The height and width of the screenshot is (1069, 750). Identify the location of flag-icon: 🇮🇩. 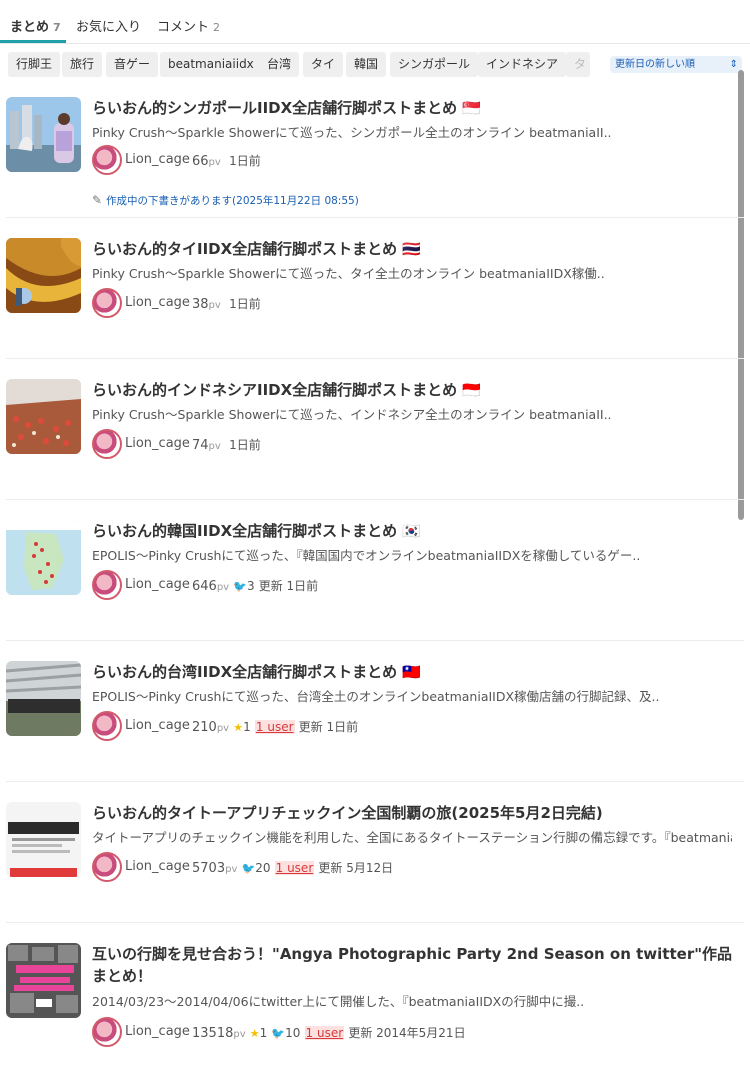
(472, 390).